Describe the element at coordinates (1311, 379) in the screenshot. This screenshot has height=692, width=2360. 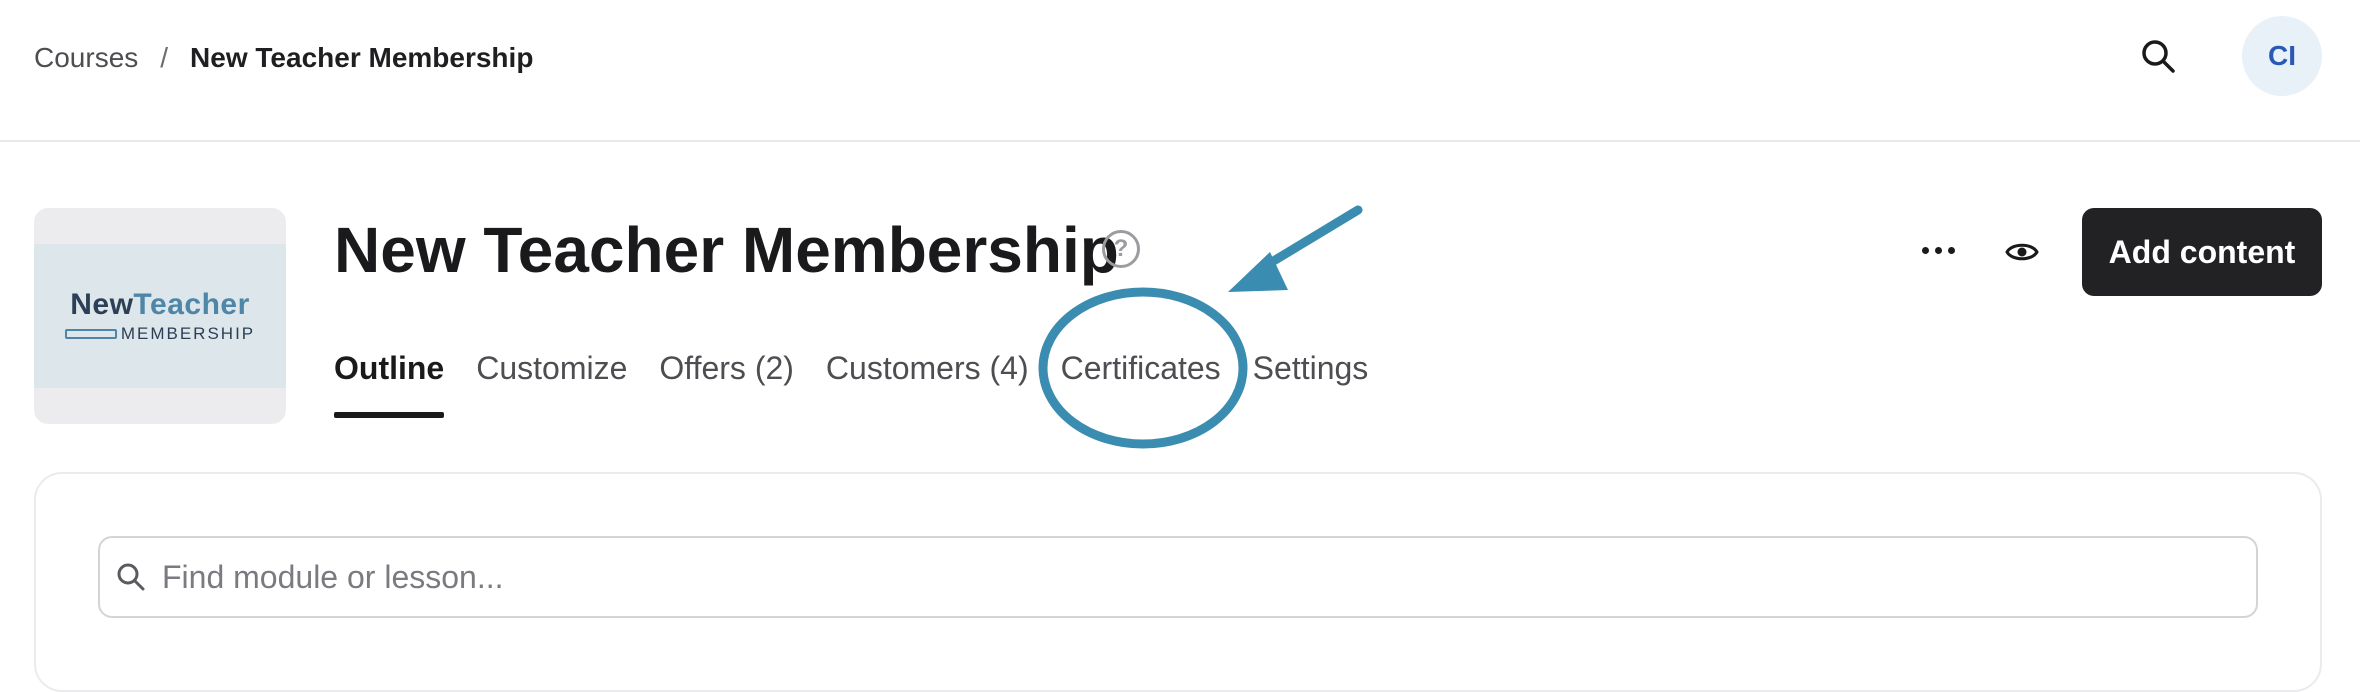
I see `tab-settings: Settings` at that location.